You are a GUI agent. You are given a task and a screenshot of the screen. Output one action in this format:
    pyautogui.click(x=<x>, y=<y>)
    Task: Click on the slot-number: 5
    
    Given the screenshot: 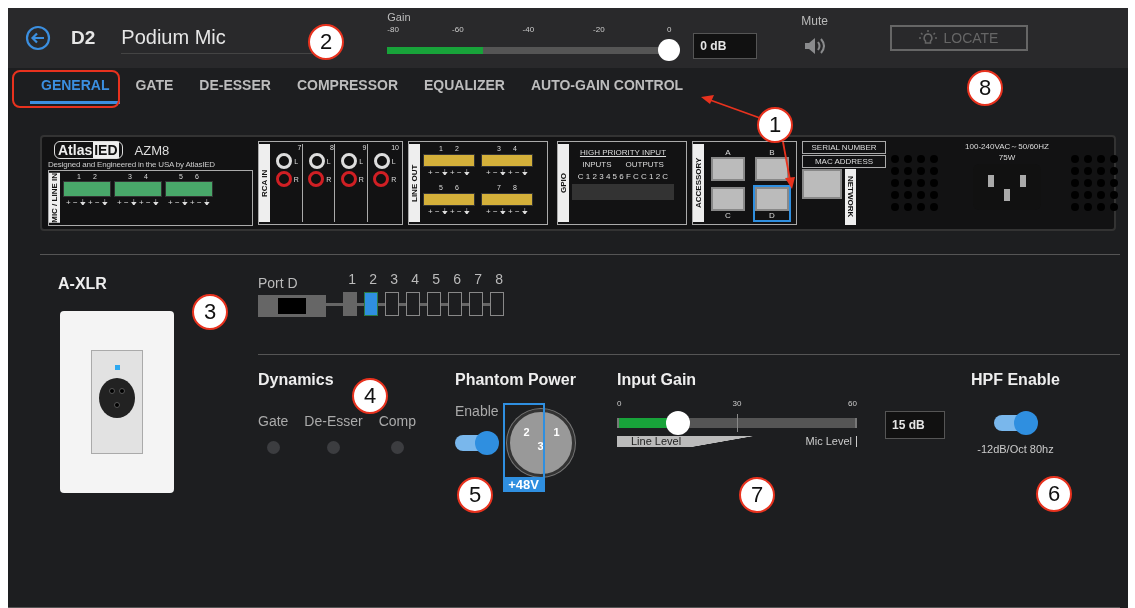 What is the action you would take?
    pyautogui.click(x=436, y=280)
    